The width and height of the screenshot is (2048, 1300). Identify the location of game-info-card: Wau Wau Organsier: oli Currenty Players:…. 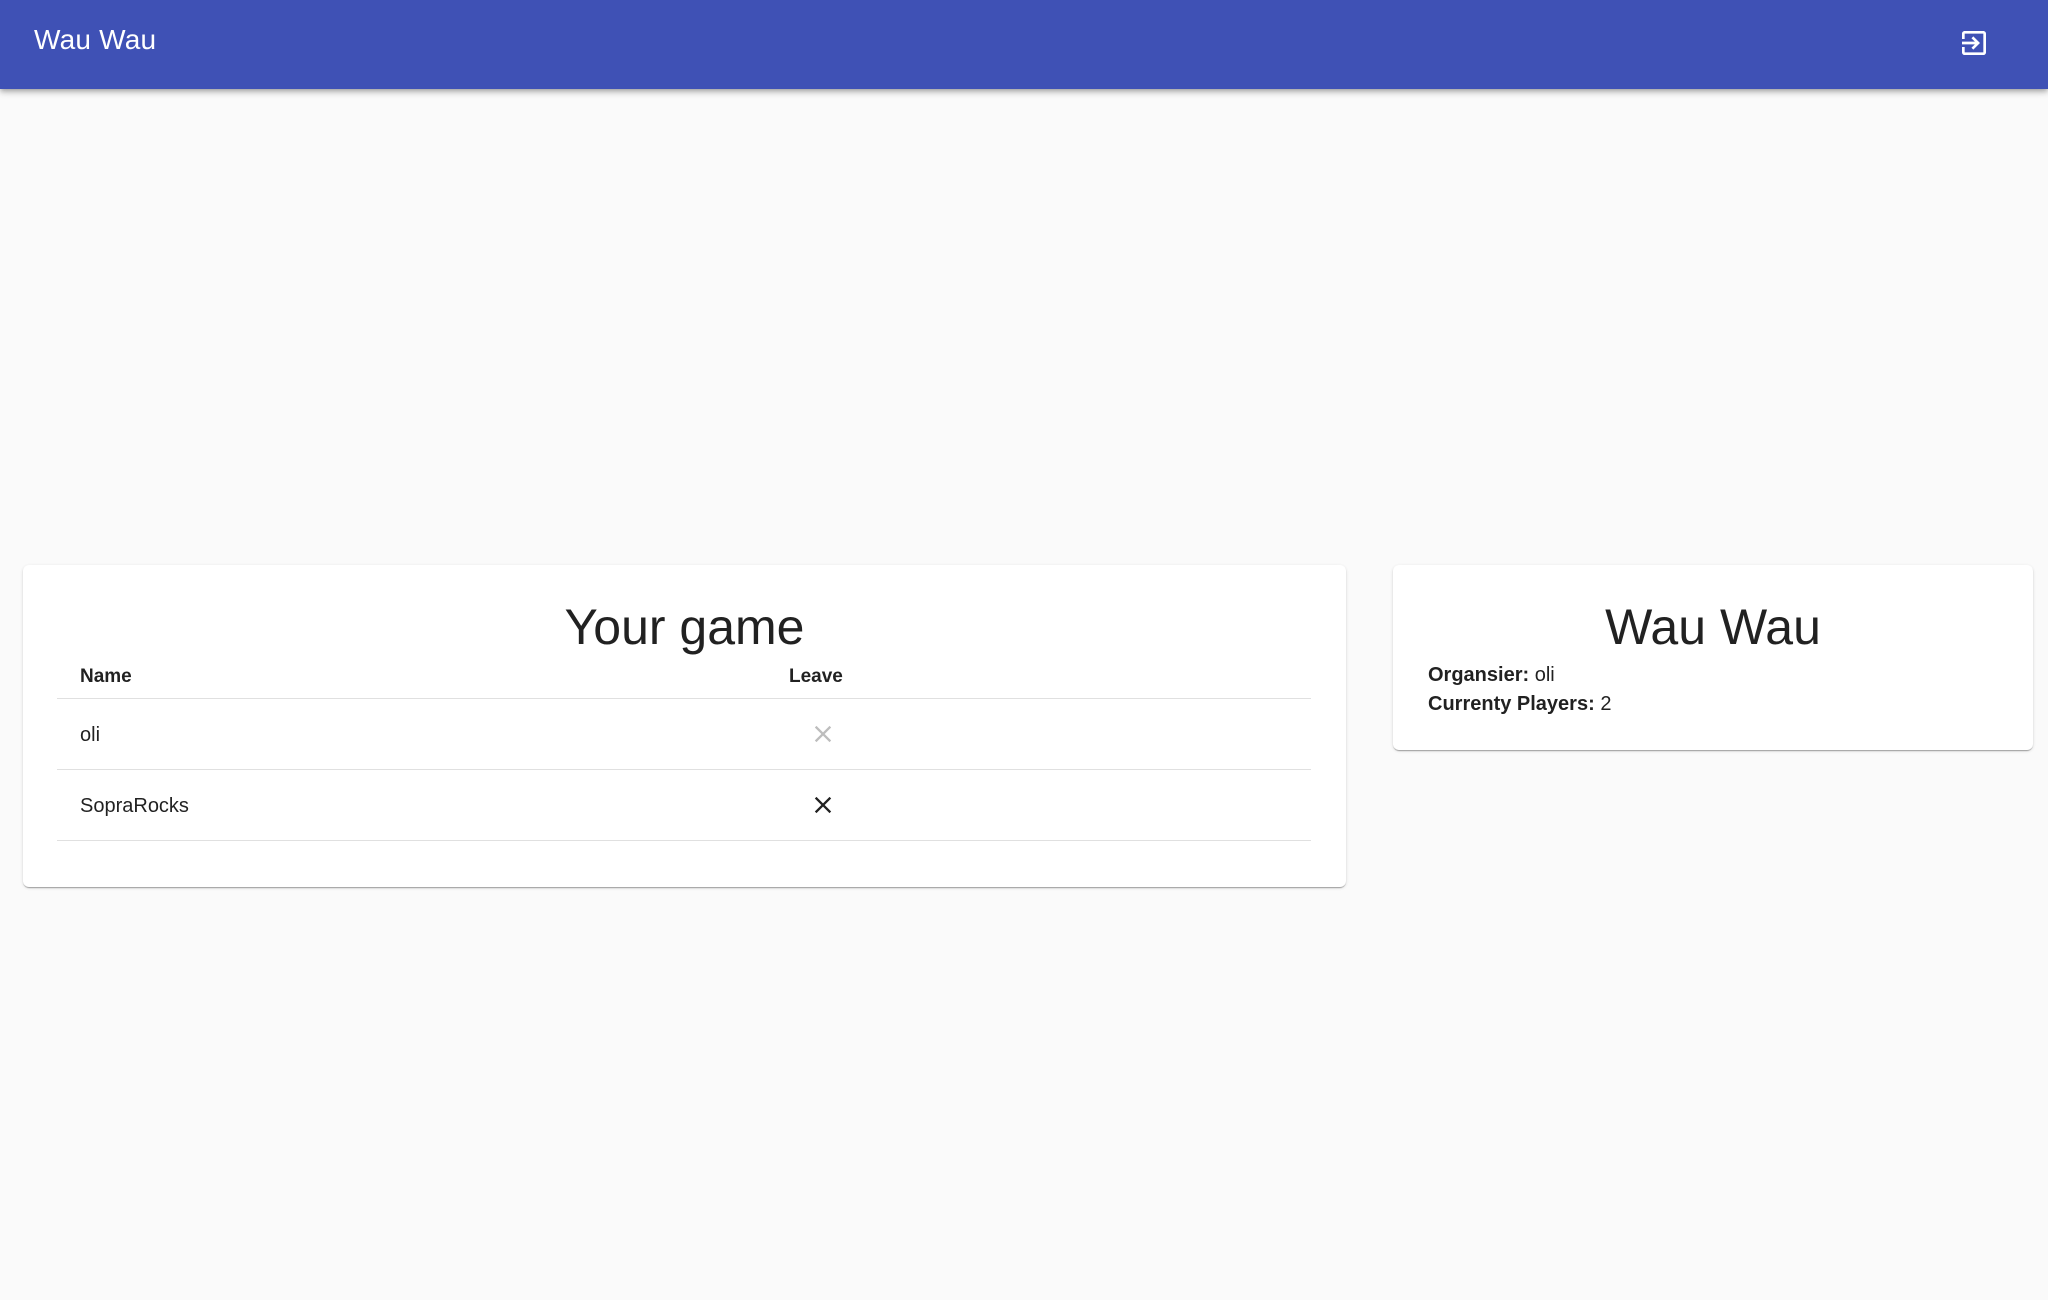
(1713, 657).